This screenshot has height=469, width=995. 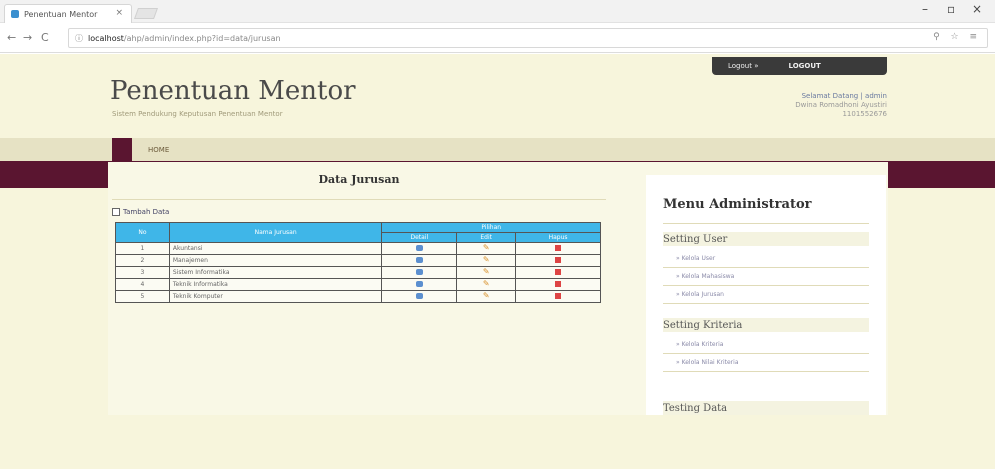 What do you see at coordinates (27, 37) in the screenshot?
I see `forward-icon: →` at bounding box center [27, 37].